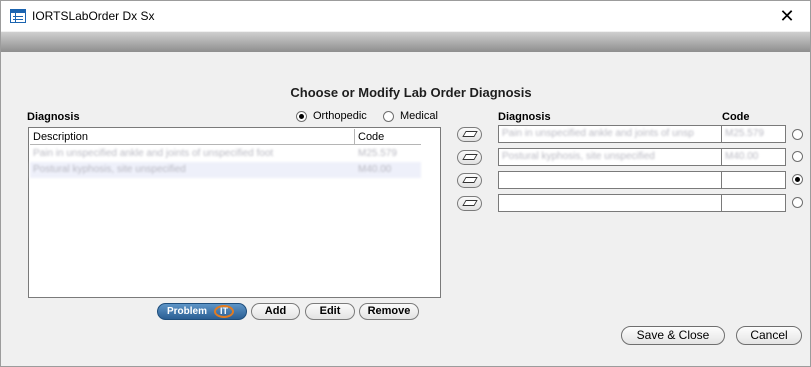  What do you see at coordinates (387, 136) in the screenshot?
I see `column-header-code: Code` at bounding box center [387, 136].